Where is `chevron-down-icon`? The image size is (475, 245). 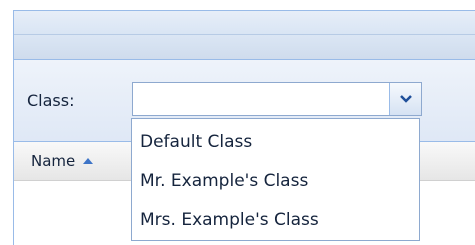 chevron-down-icon is located at coordinates (405, 99).